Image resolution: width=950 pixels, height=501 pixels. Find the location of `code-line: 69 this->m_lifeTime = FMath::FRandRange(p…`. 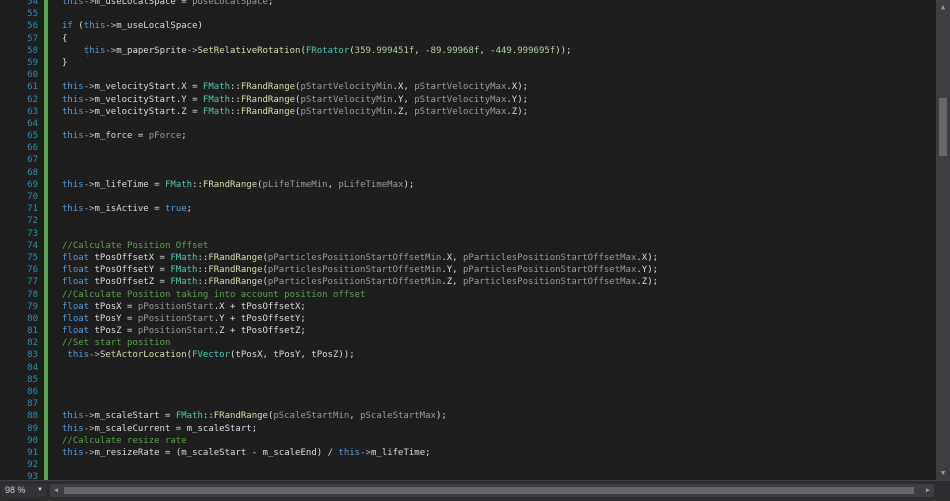

code-line: 69 this->m_lifeTime = FMath::FRandRange(p… is located at coordinates (468, 185).